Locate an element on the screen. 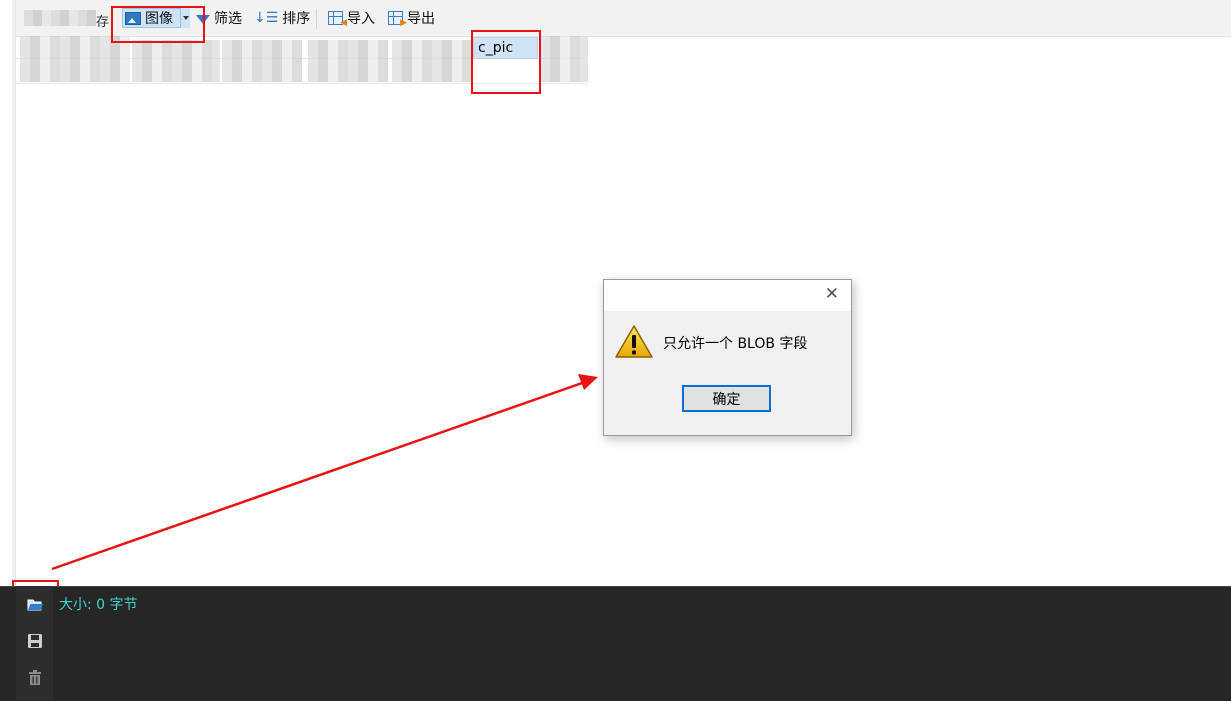 The height and width of the screenshot is (701, 1231). export-button: ▶ 导出 is located at coordinates (411, 18).